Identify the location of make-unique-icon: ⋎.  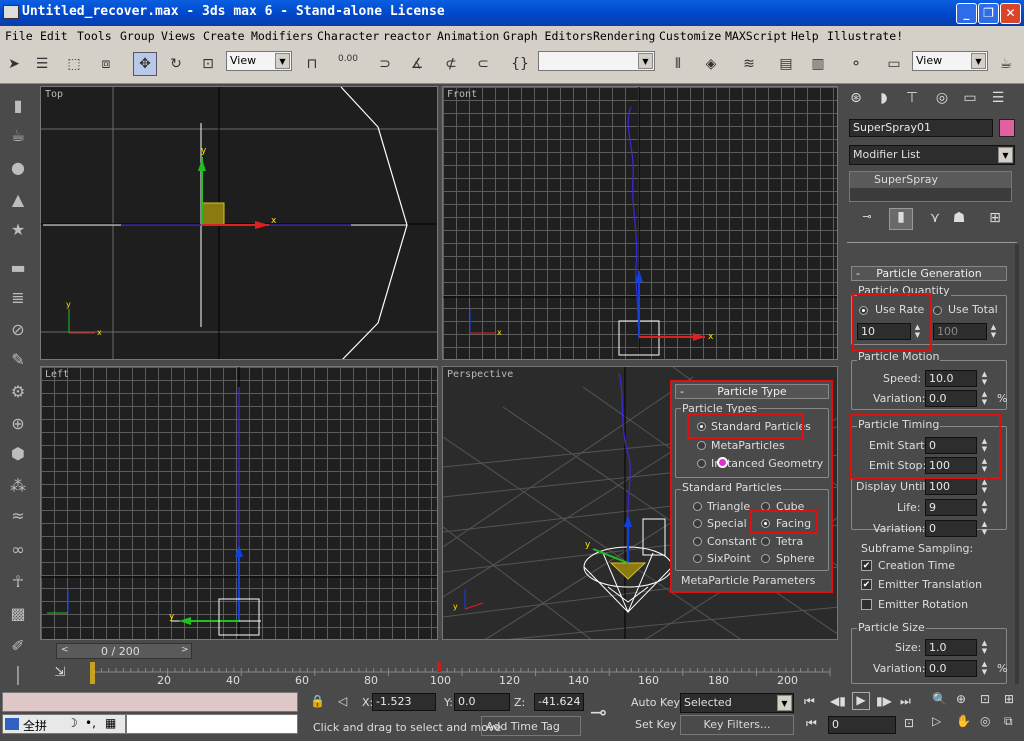
(935, 221).